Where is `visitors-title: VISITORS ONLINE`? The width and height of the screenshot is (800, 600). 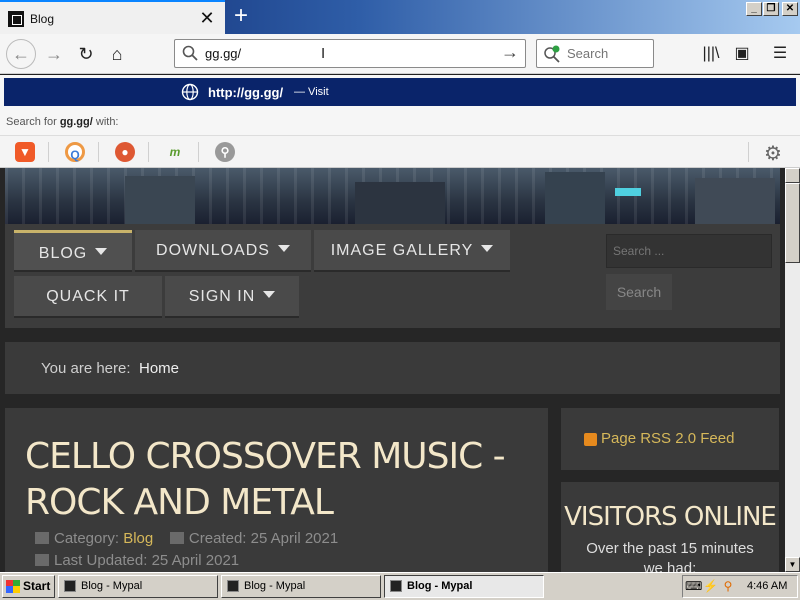
visitors-title: VISITORS ONLINE is located at coordinates (670, 517).